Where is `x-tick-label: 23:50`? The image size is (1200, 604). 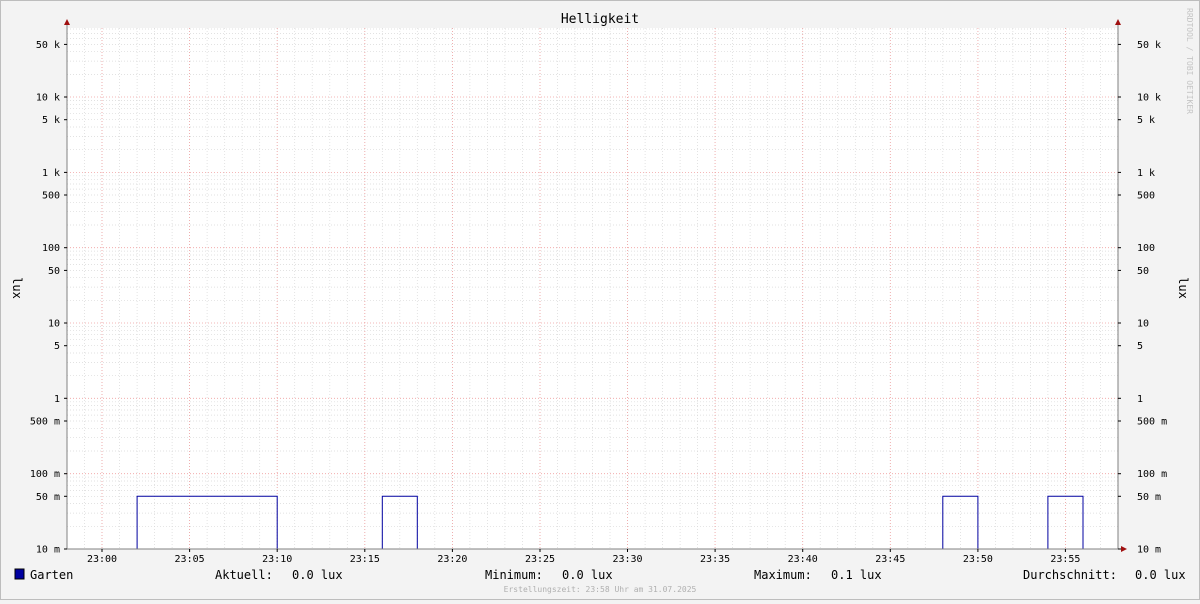 x-tick-label: 23:50 is located at coordinates (978, 559).